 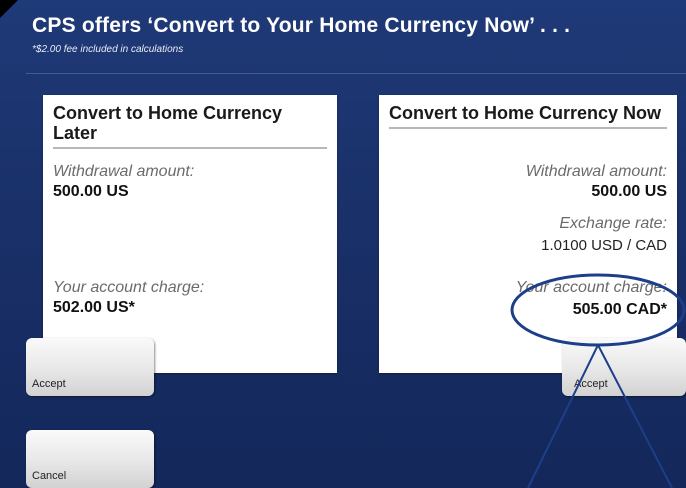 What do you see at coordinates (613, 223) in the screenshot?
I see `exchange-rate-label: Exchange rate:` at bounding box center [613, 223].